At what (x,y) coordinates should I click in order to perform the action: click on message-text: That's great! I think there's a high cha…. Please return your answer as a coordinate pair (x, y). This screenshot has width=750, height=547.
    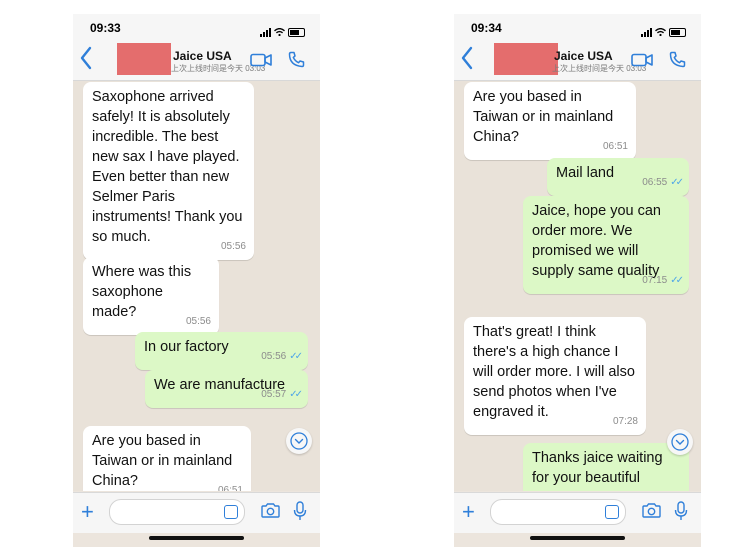
    Looking at the image, I should click on (554, 372).